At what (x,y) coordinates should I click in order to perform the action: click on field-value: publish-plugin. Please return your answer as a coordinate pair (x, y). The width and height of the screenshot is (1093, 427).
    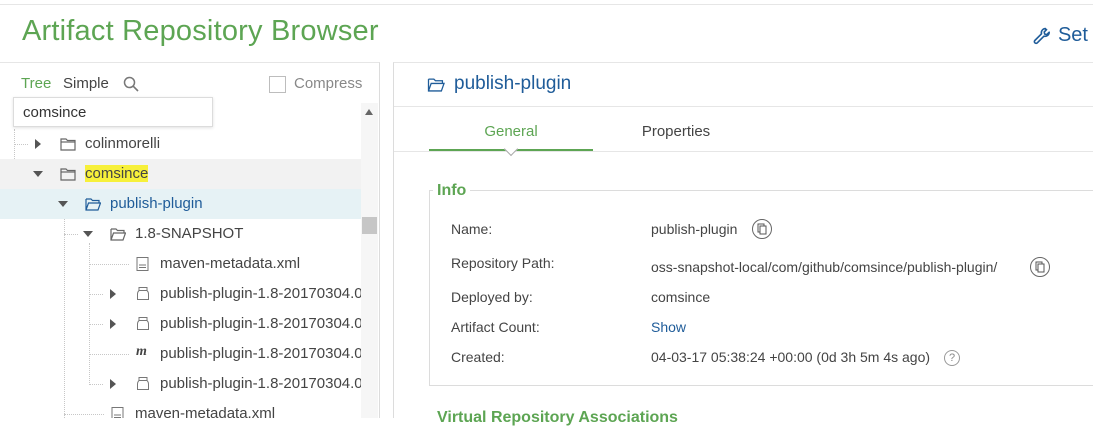
    Looking at the image, I should click on (694, 229).